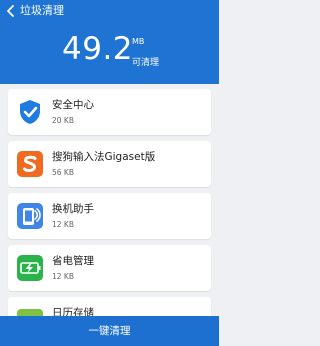  What do you see at coordinates (138, 41) in the screenshot?
I see `cleanable-size-unit: MB` at bounding box center [138, 41].